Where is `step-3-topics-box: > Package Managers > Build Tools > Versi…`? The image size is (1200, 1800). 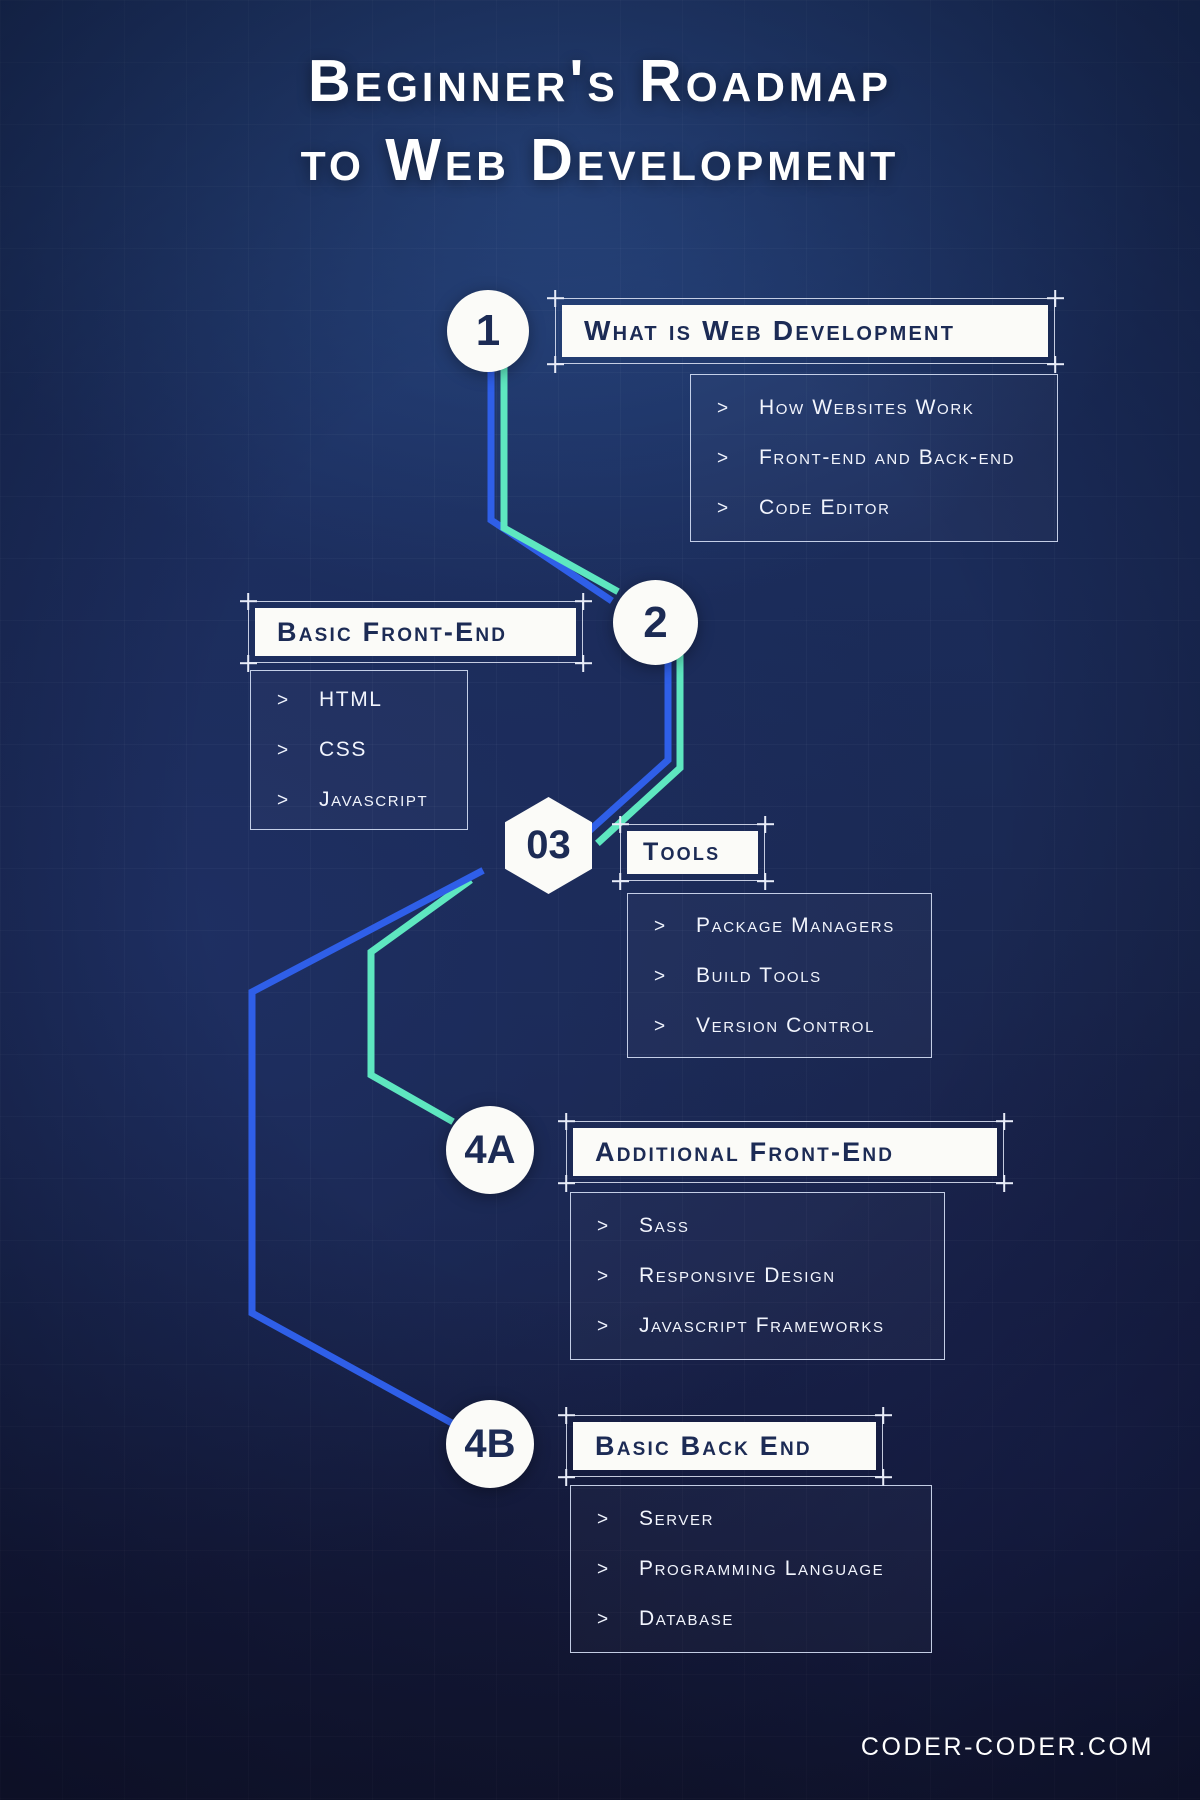
step-3-topics-box: > Package Managers > Build Tools > Versi… is located at coordinates (779, 975).